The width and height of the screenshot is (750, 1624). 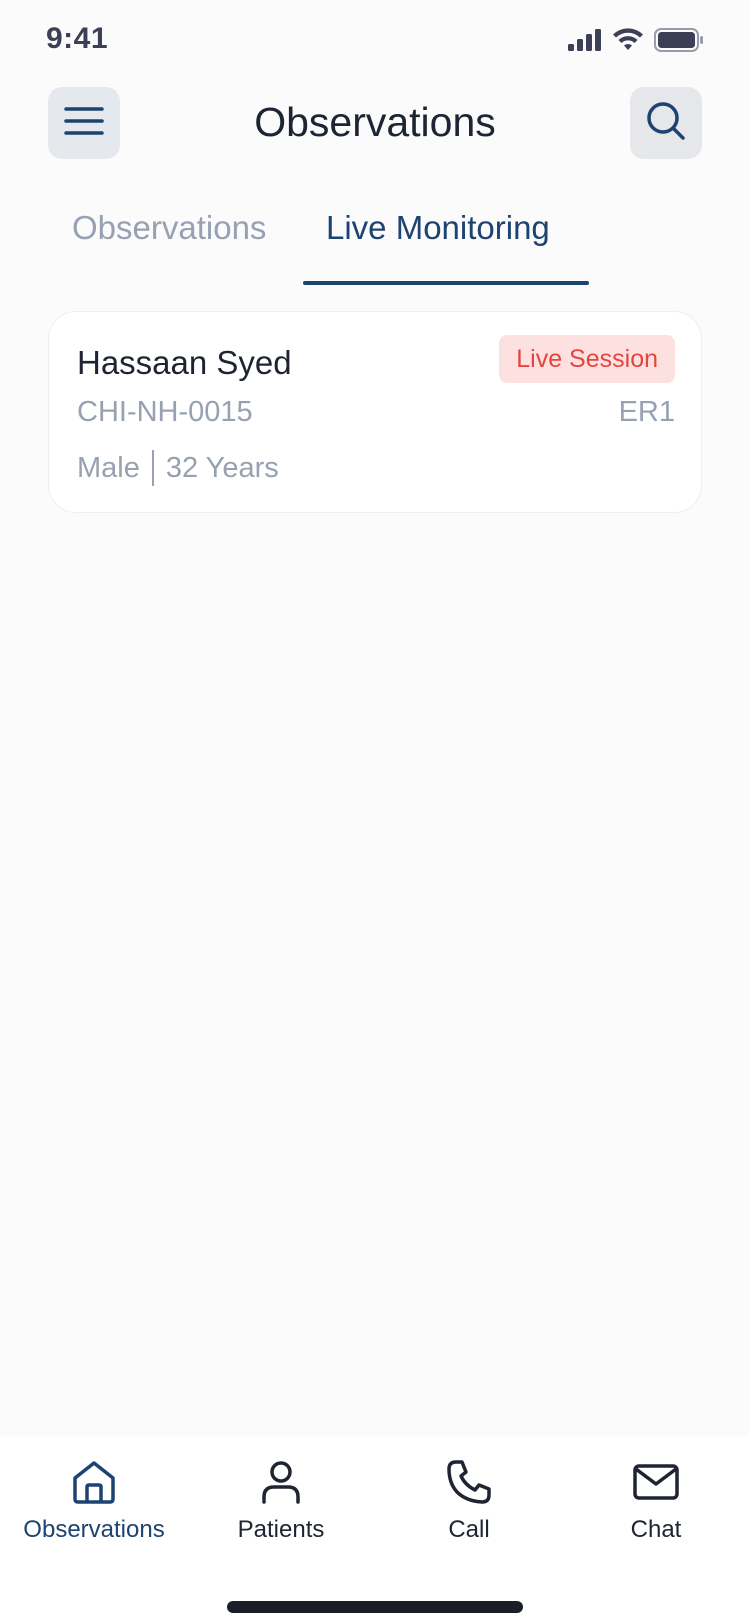 What do you see at coordinates (679, 42) in the screenshot?
I see `battery-icon` at bounding box center [679, 42].